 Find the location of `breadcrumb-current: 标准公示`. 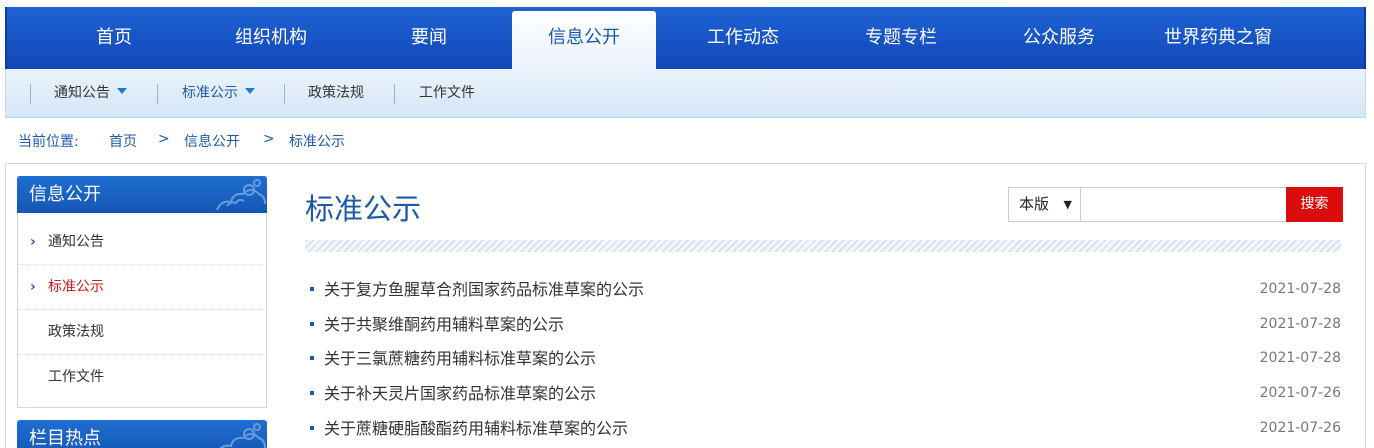

breadcrumb-current: 标准公示 is located at coordinates (317, 141).